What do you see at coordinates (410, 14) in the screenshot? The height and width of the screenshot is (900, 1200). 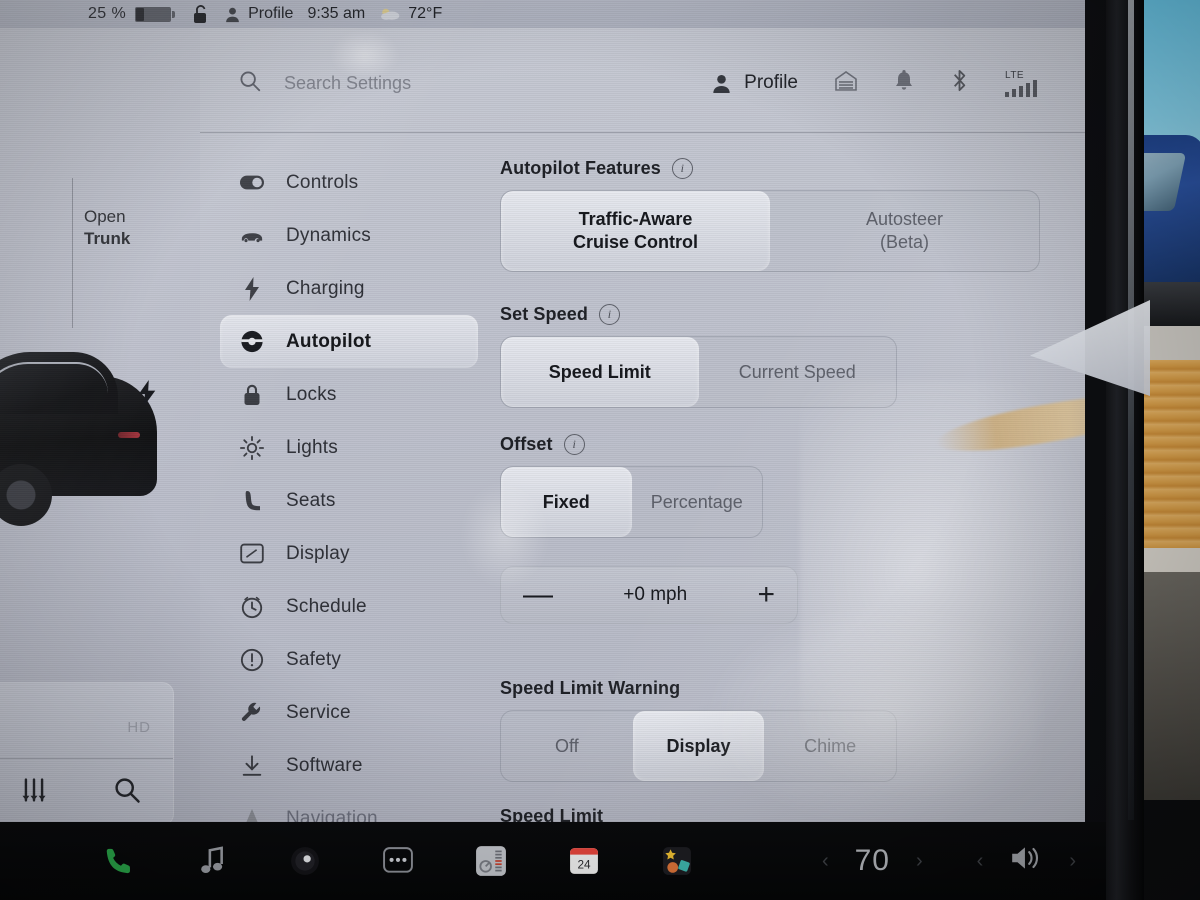 I see `weather-status: 72°F` at bounding box center [410, 14].